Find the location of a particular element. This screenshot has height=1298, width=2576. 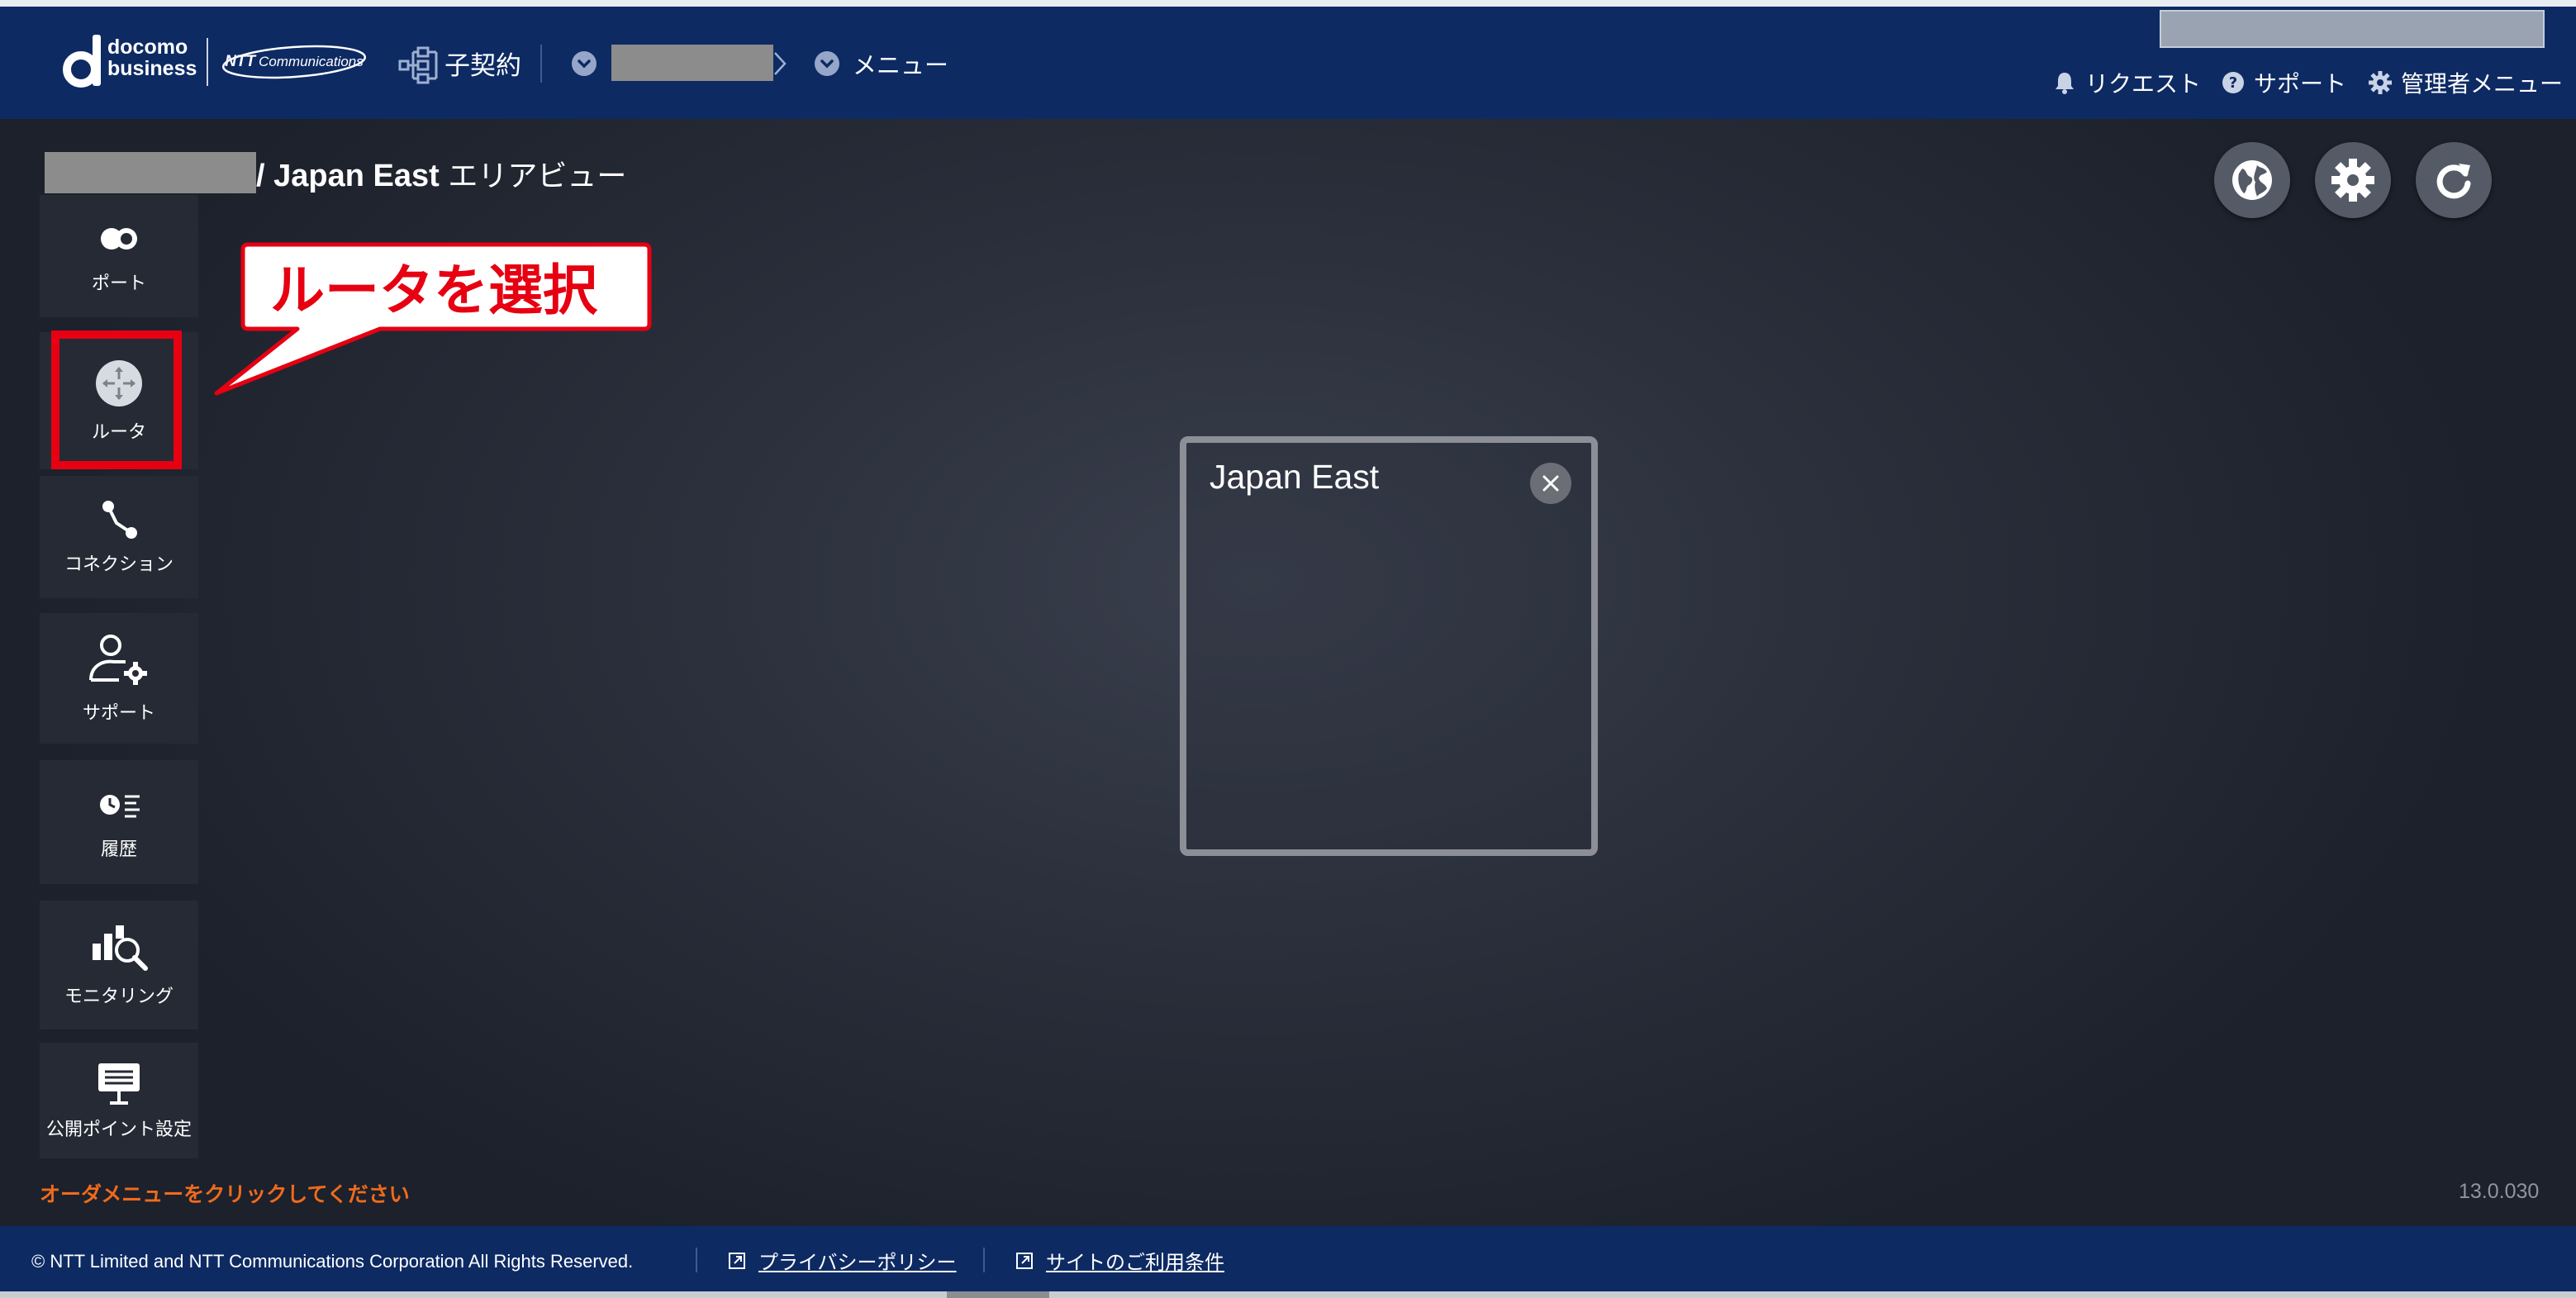

close-icon is located at coordinates (1550, 484).